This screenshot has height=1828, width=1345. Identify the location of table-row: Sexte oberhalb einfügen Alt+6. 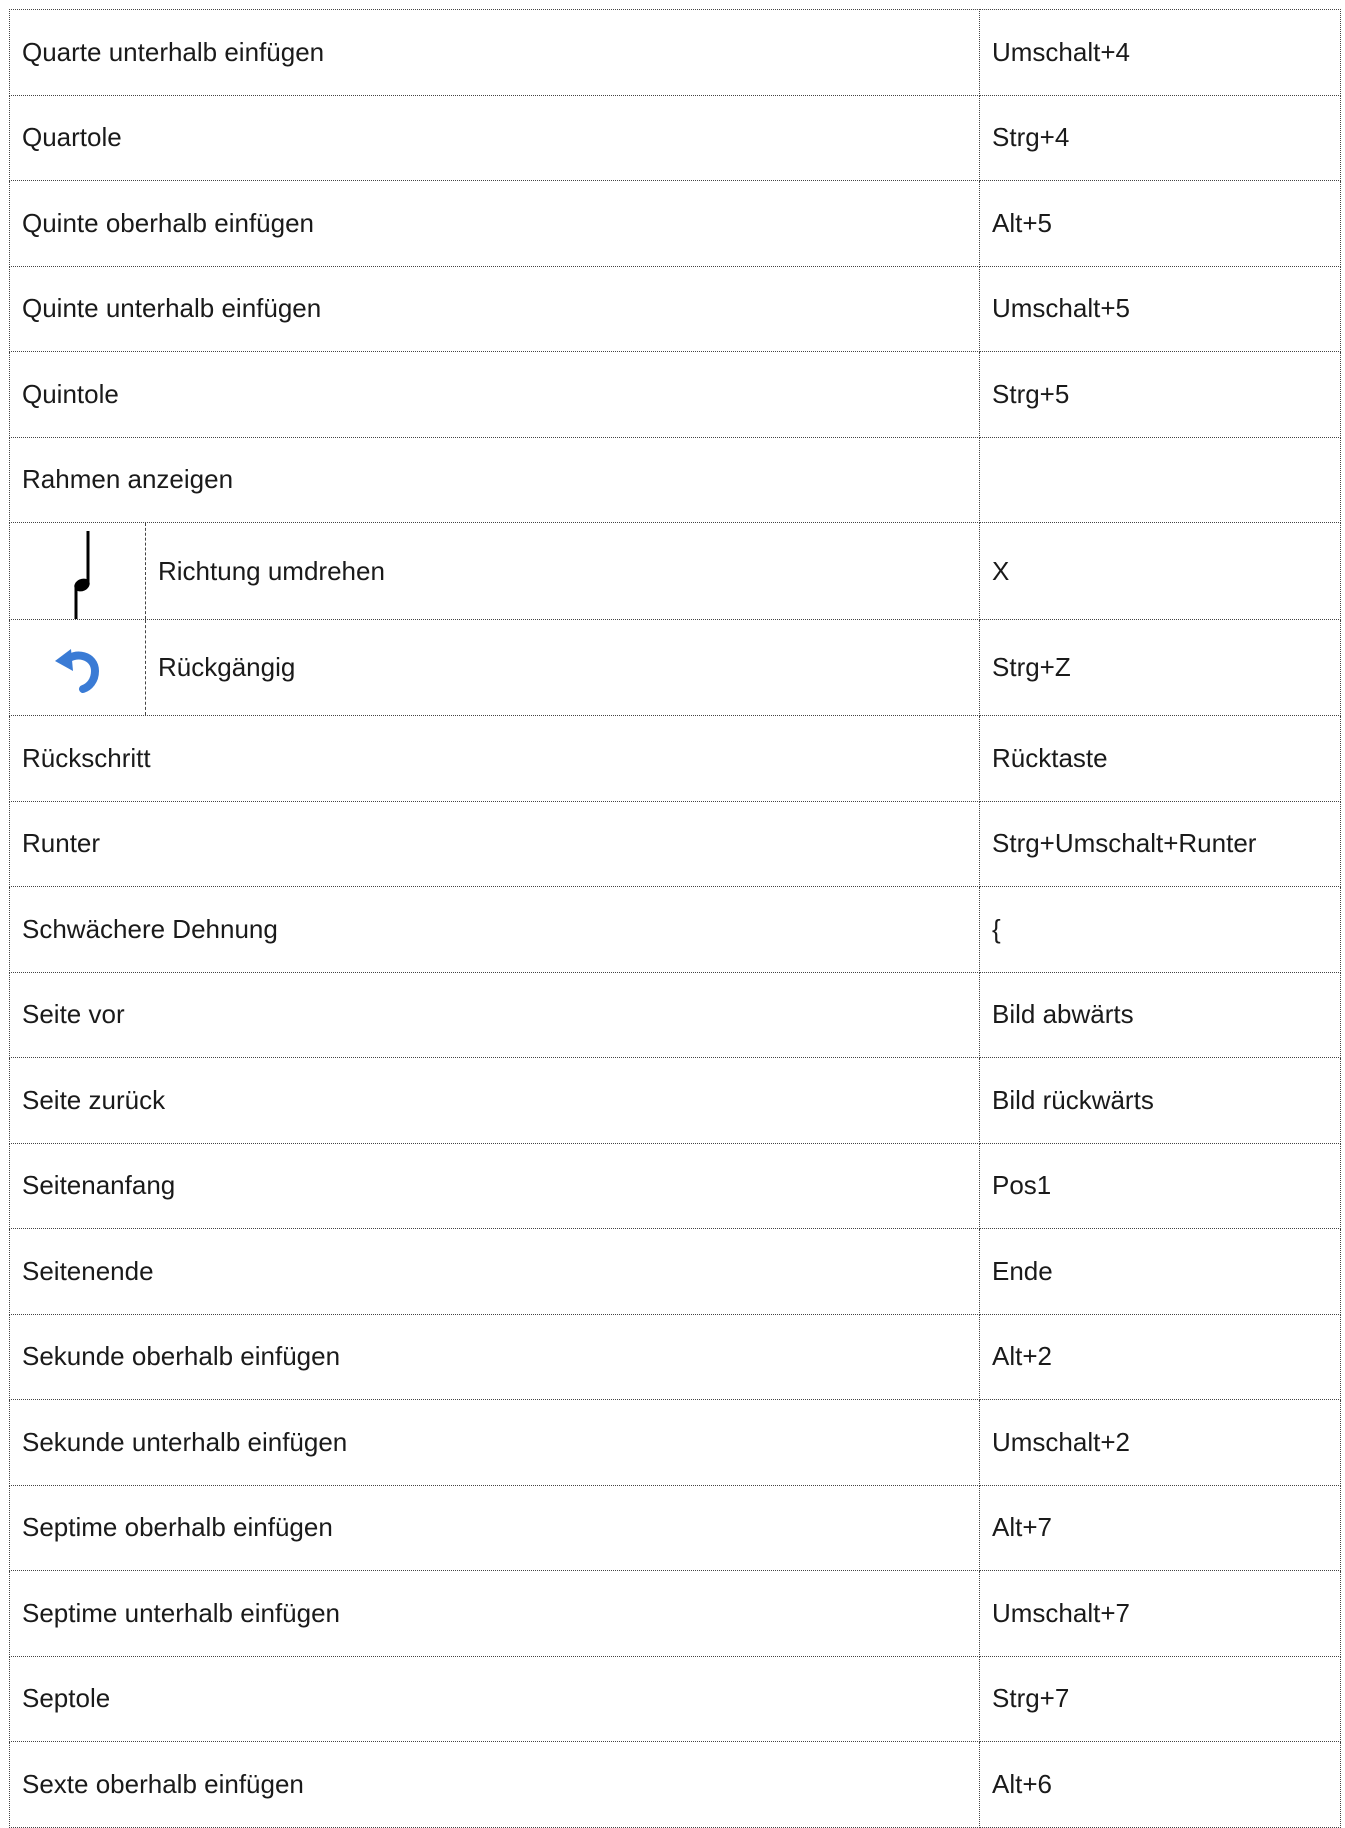
(675, 1784).